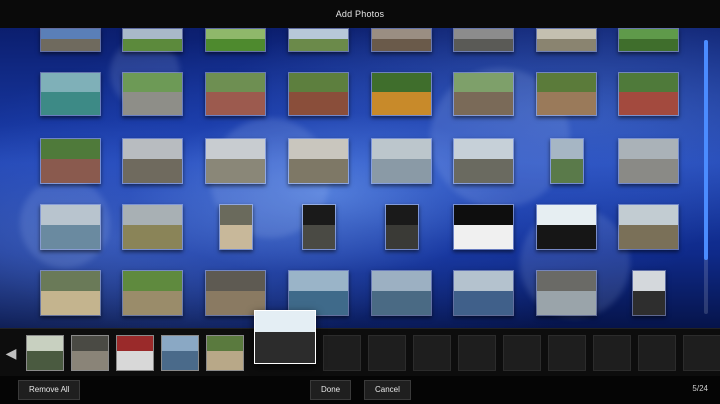  I want to click on remove-all-button: Remove All, so click(49, 390).